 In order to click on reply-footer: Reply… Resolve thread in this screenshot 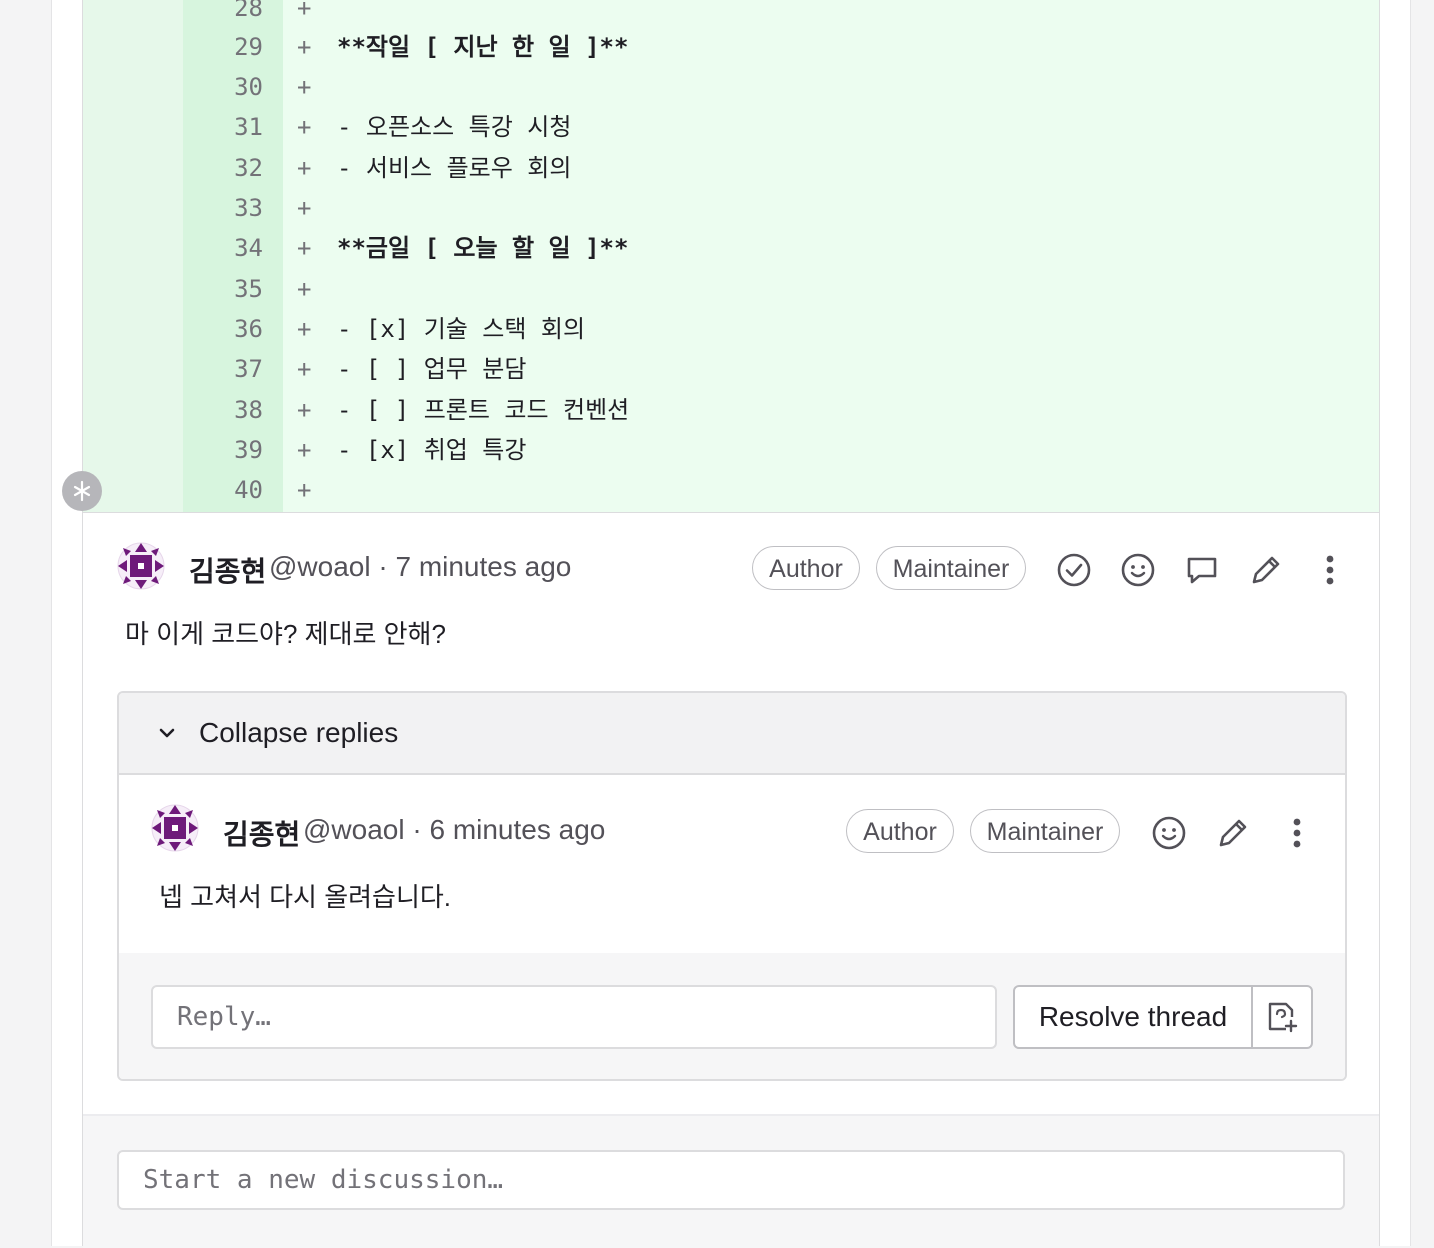, I will do `click(732, 1016)`.